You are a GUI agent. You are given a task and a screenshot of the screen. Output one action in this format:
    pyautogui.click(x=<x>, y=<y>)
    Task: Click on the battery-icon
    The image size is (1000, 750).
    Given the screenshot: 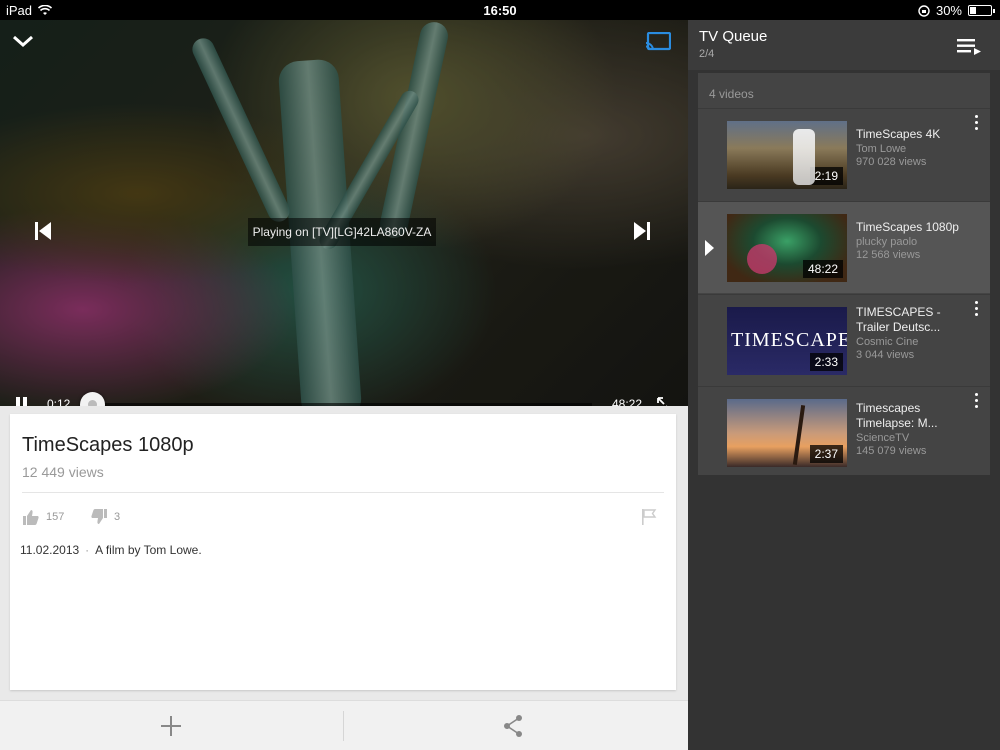 What is the action you would take?
    pyautogui.click(x=981, y=10)
    